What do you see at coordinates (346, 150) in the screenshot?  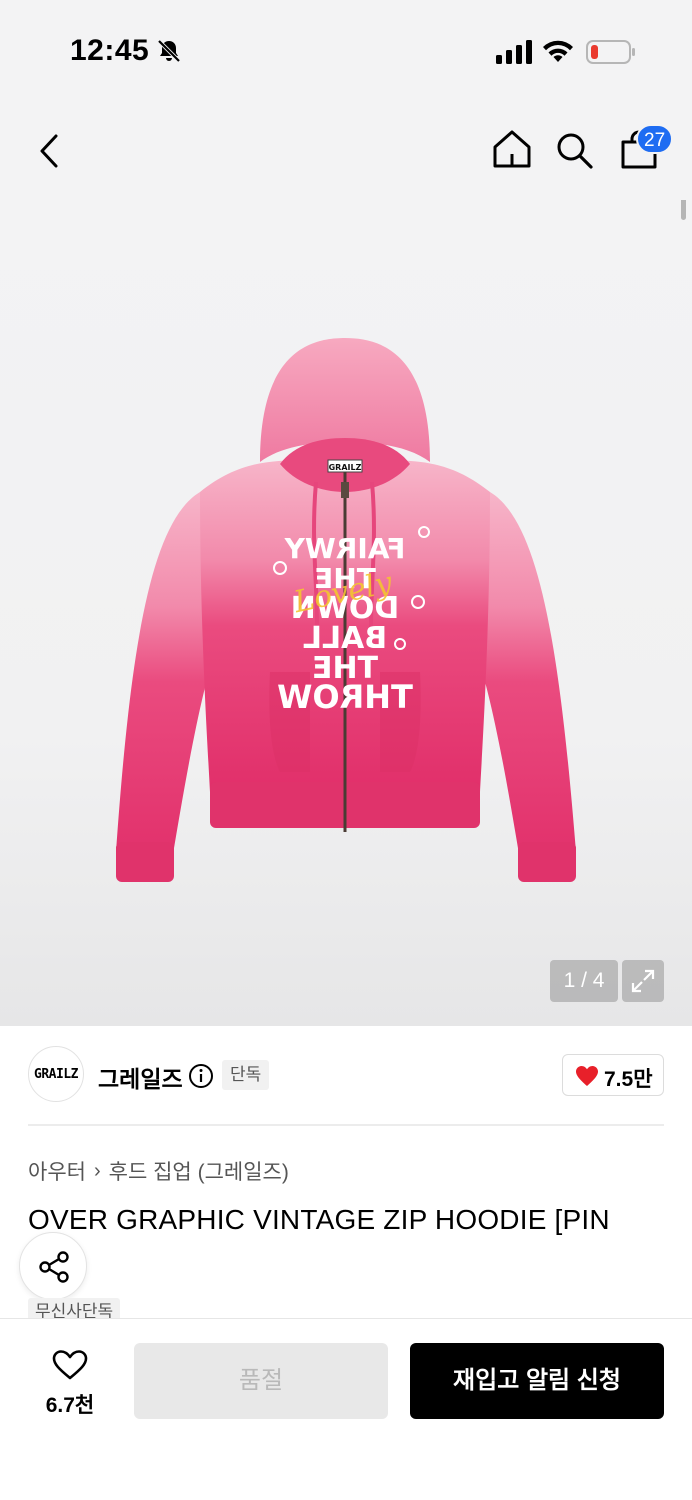 I see `top-navigation: 27` at bounding box center [346, 150].